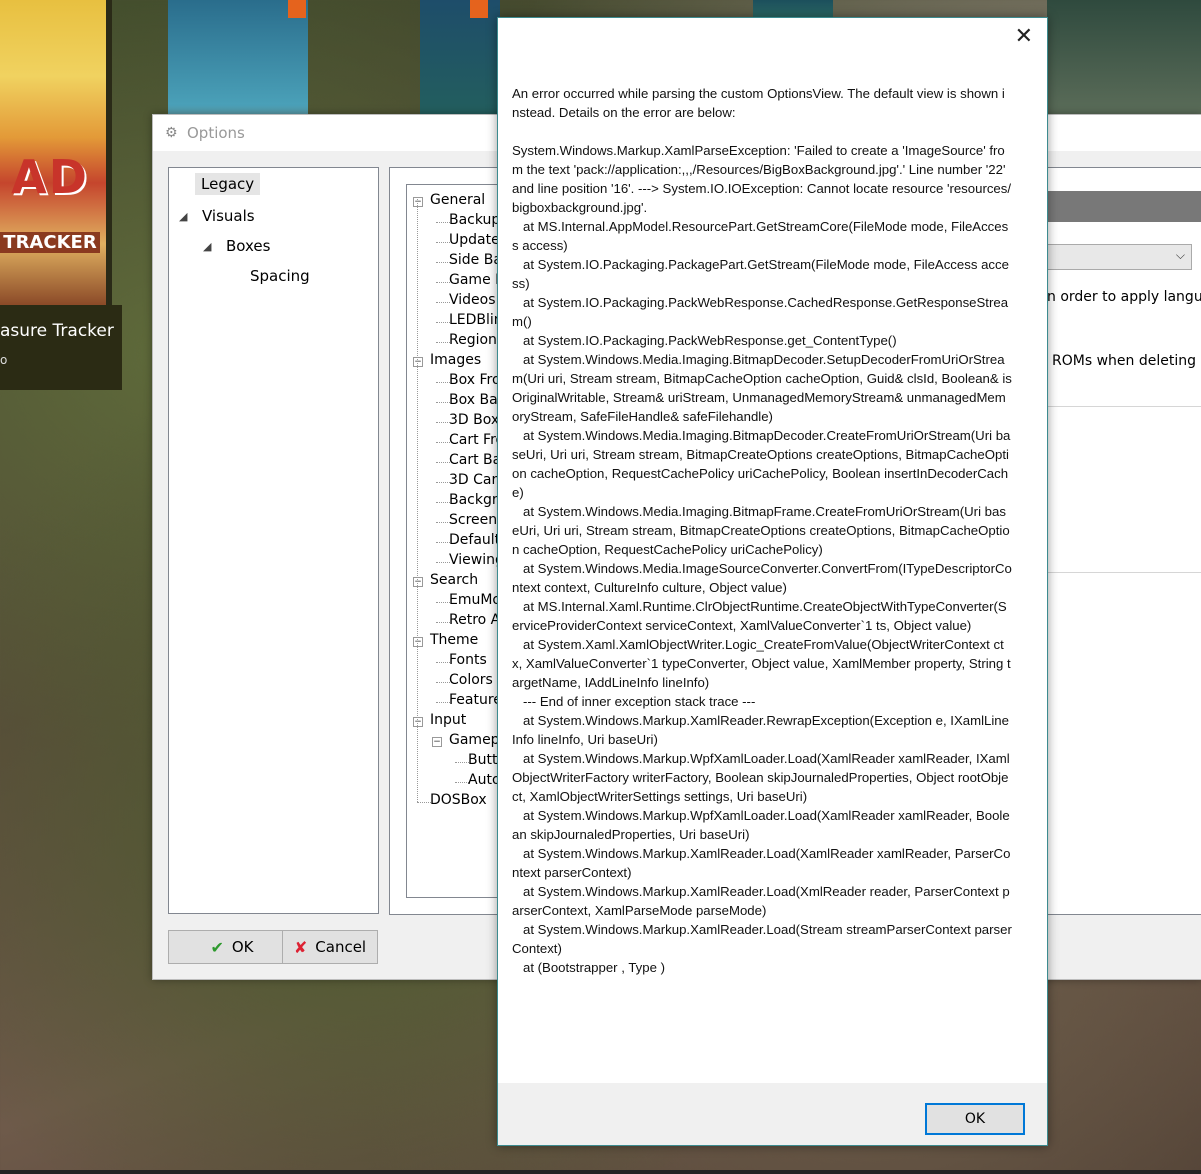 Image resolution: width=1201 pixels, height=1174 pixels. Describe the element at coordinates (228, 184) in the screenshot. I see `tree-item-legacy: Legacy` at that location.